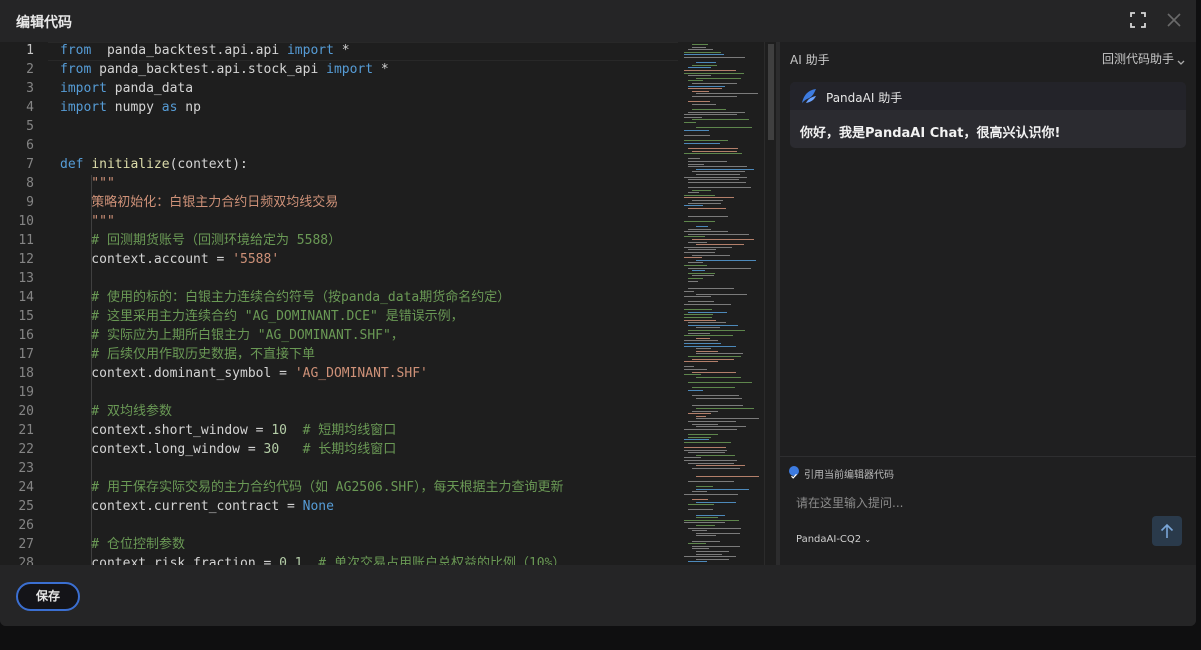  Describe the element at coordinates (48, 596) in the screenshot. I see `save-button: 保存` at that location.